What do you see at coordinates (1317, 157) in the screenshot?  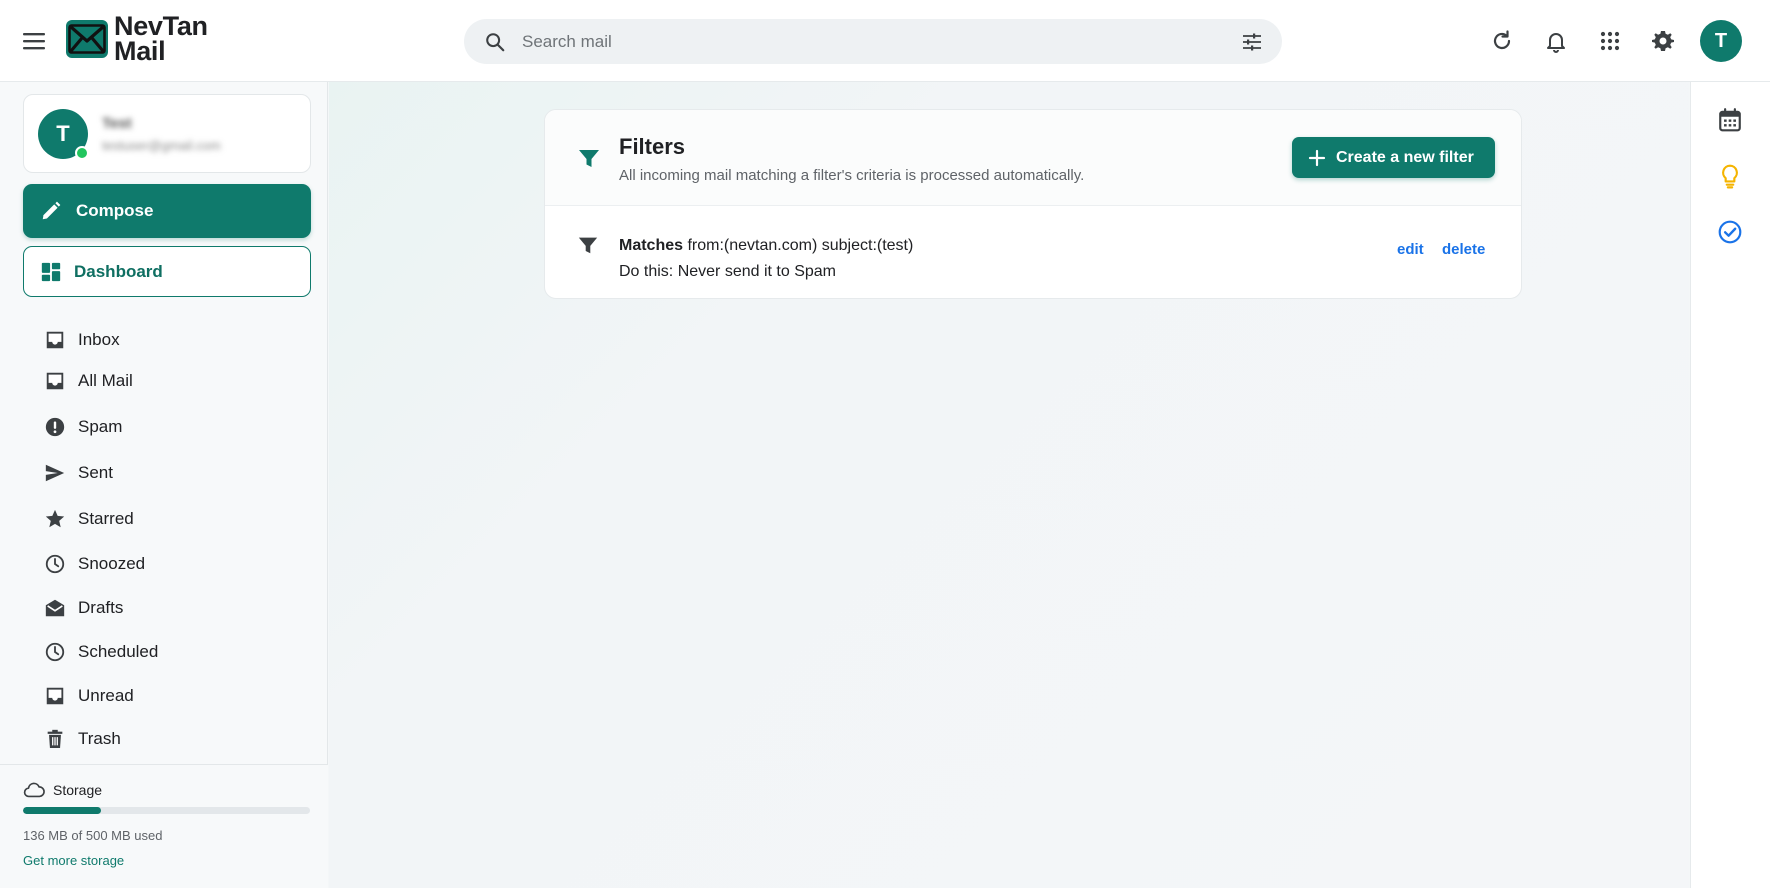 I see `plus-icon` at bounding box center [1317, 157].